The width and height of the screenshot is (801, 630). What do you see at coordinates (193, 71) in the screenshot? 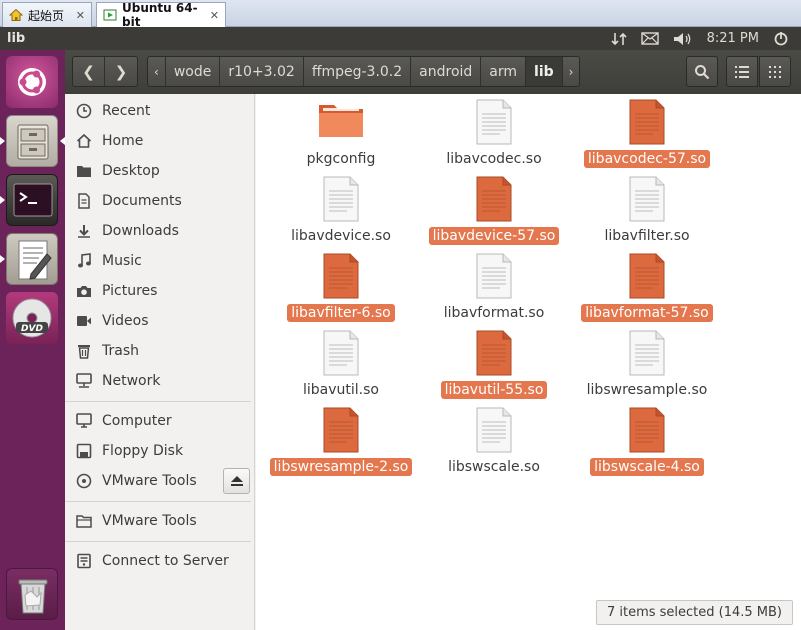
I see `breadcrumb-item: wode` at bounding box center [193, 71].